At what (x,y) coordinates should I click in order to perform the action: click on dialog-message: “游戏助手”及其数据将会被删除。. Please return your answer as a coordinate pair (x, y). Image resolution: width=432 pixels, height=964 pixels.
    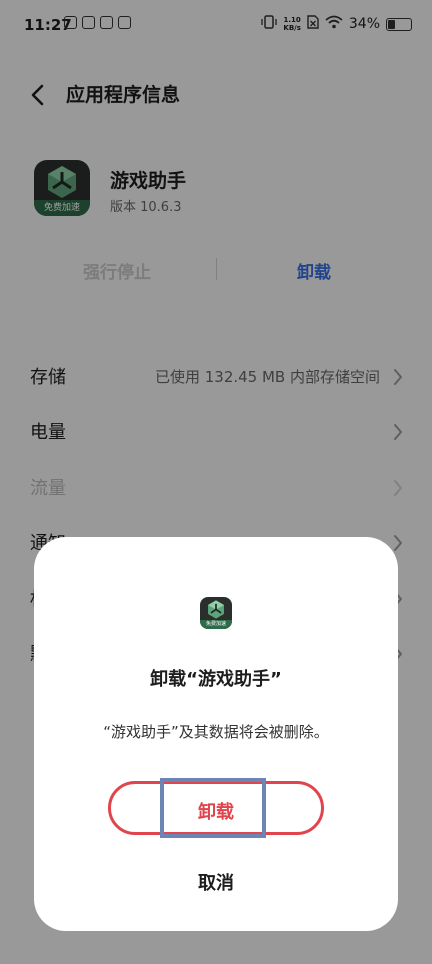
    Looking at the image, I should click on (216, 732).